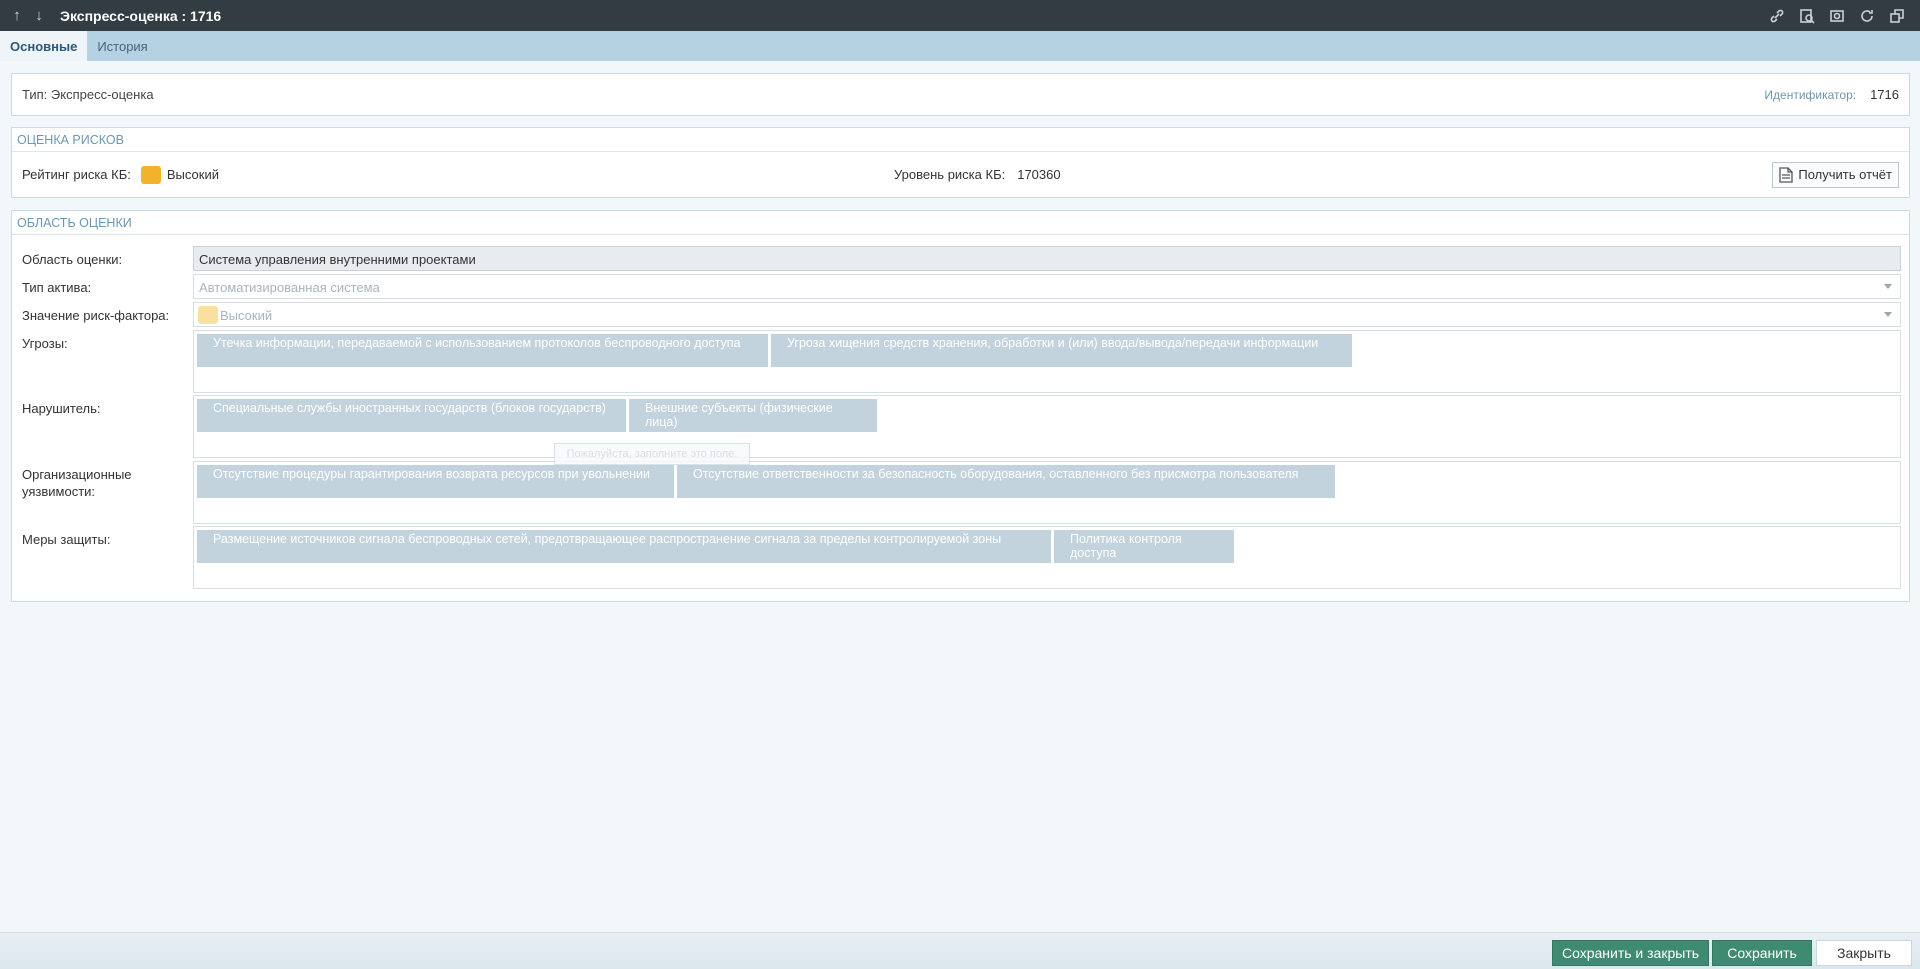  What do you see at coordinates (1144, 546) in the screenshot?
I see `measure-tag: Политика контроля доступа` at bounding box center [1144, 546].